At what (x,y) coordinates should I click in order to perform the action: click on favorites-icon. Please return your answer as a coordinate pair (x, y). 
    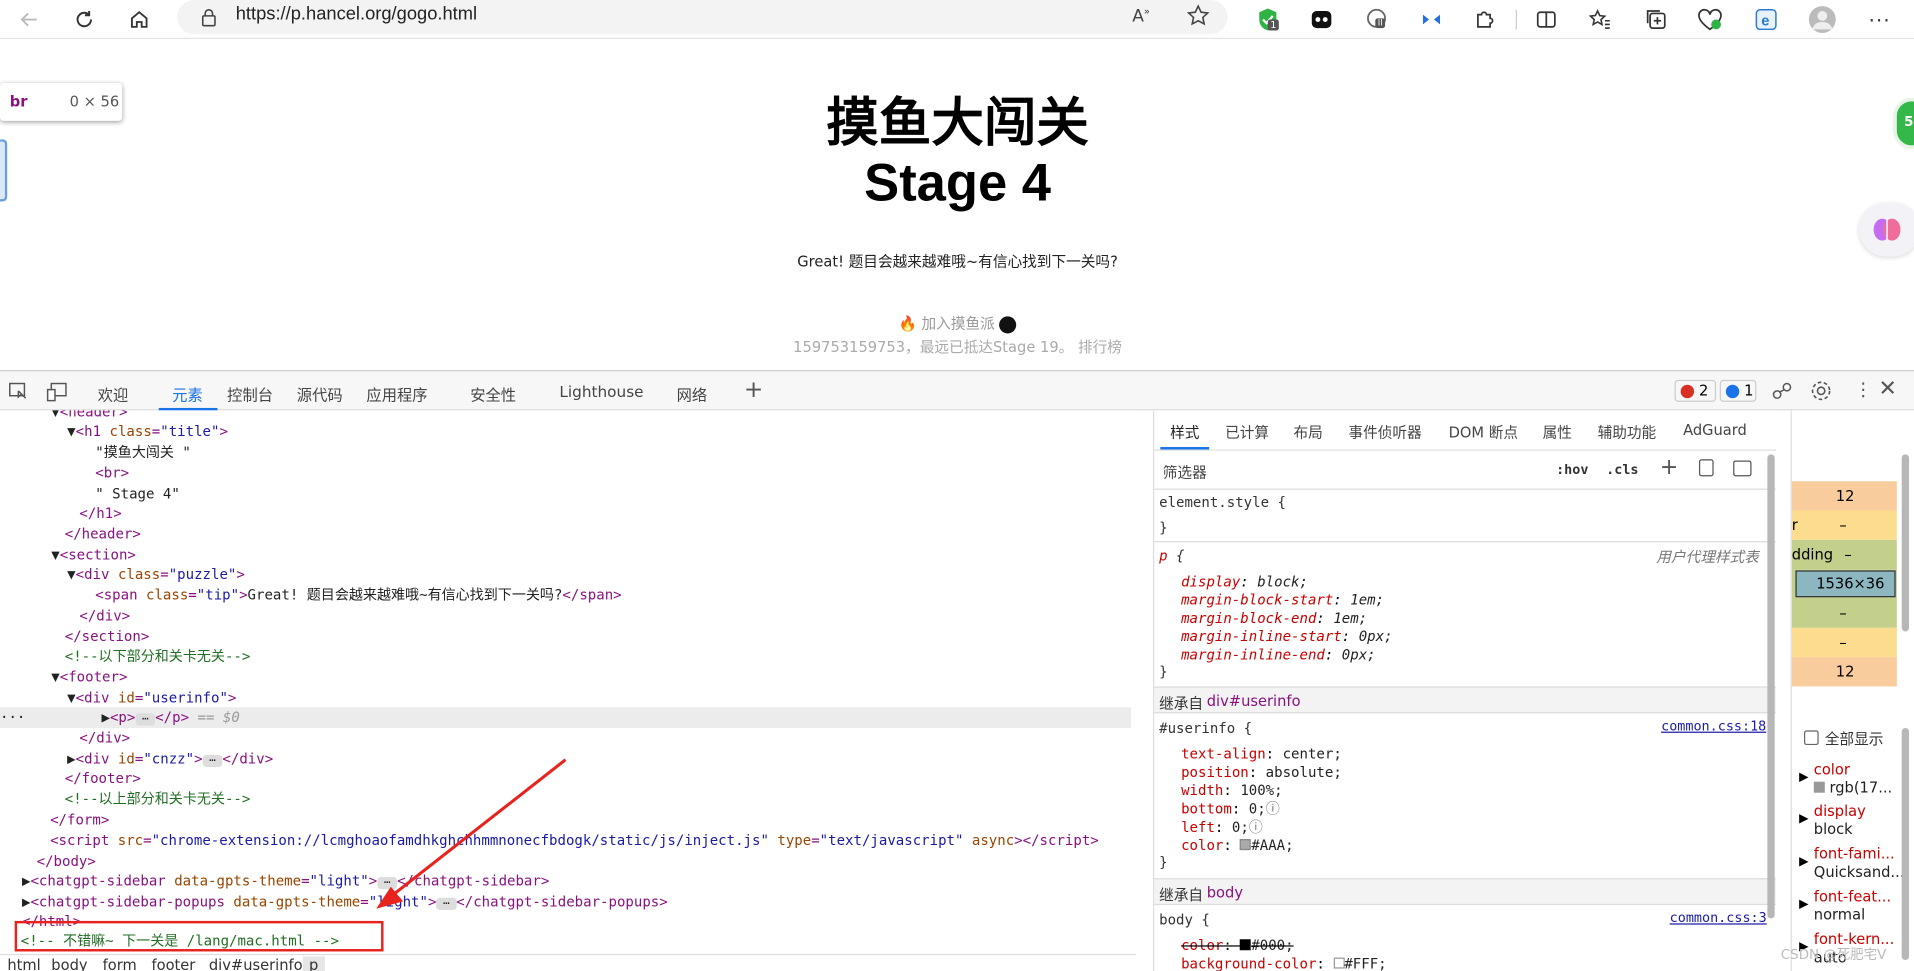
    Looking at the image, I should click on (1599, 19).